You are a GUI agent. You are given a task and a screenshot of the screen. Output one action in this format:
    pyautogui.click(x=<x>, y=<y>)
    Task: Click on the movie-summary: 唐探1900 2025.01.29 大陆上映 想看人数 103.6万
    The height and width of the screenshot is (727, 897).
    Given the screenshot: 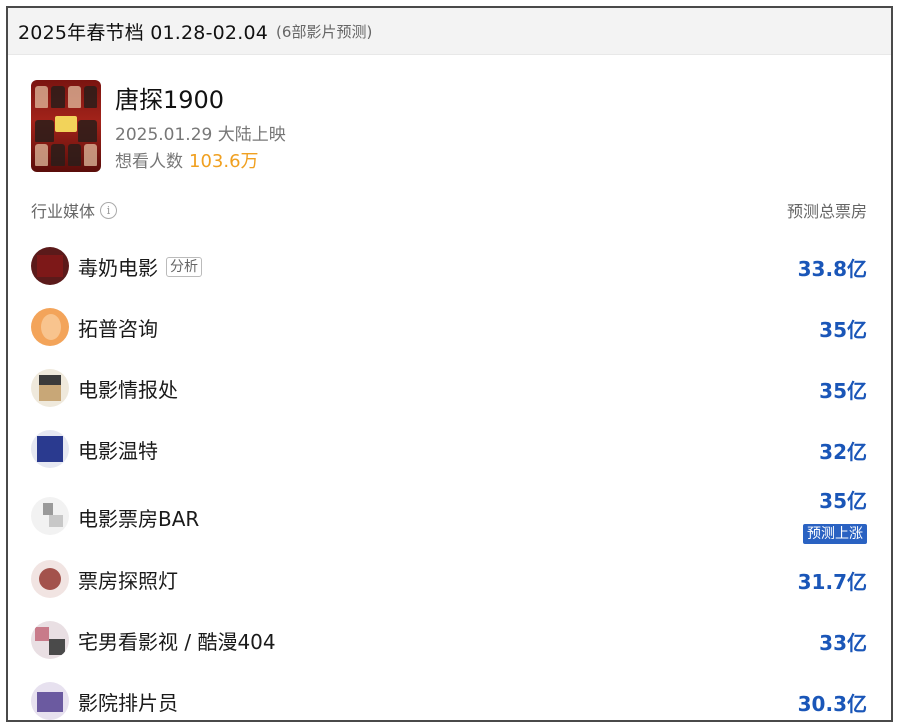 What is the action you would take?
    pyautogui.click(x=331, y=126)
    